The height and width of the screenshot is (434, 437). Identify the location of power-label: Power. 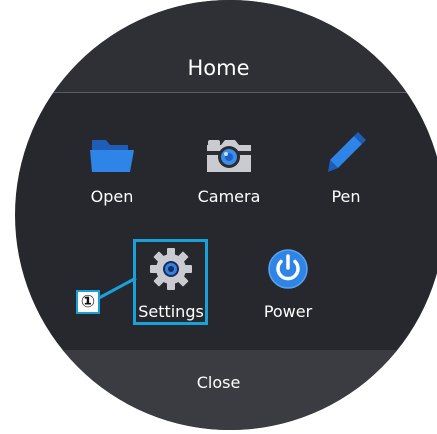
(288, 311).